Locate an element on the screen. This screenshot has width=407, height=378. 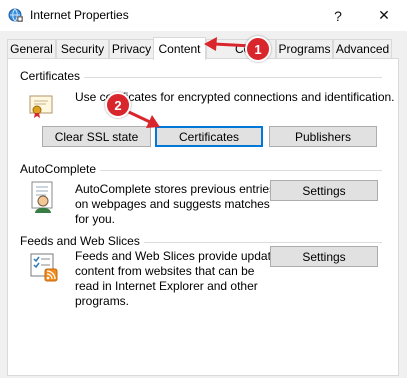
autocomplete-group-label: AutoComplete is located at coordinates (60, 169).